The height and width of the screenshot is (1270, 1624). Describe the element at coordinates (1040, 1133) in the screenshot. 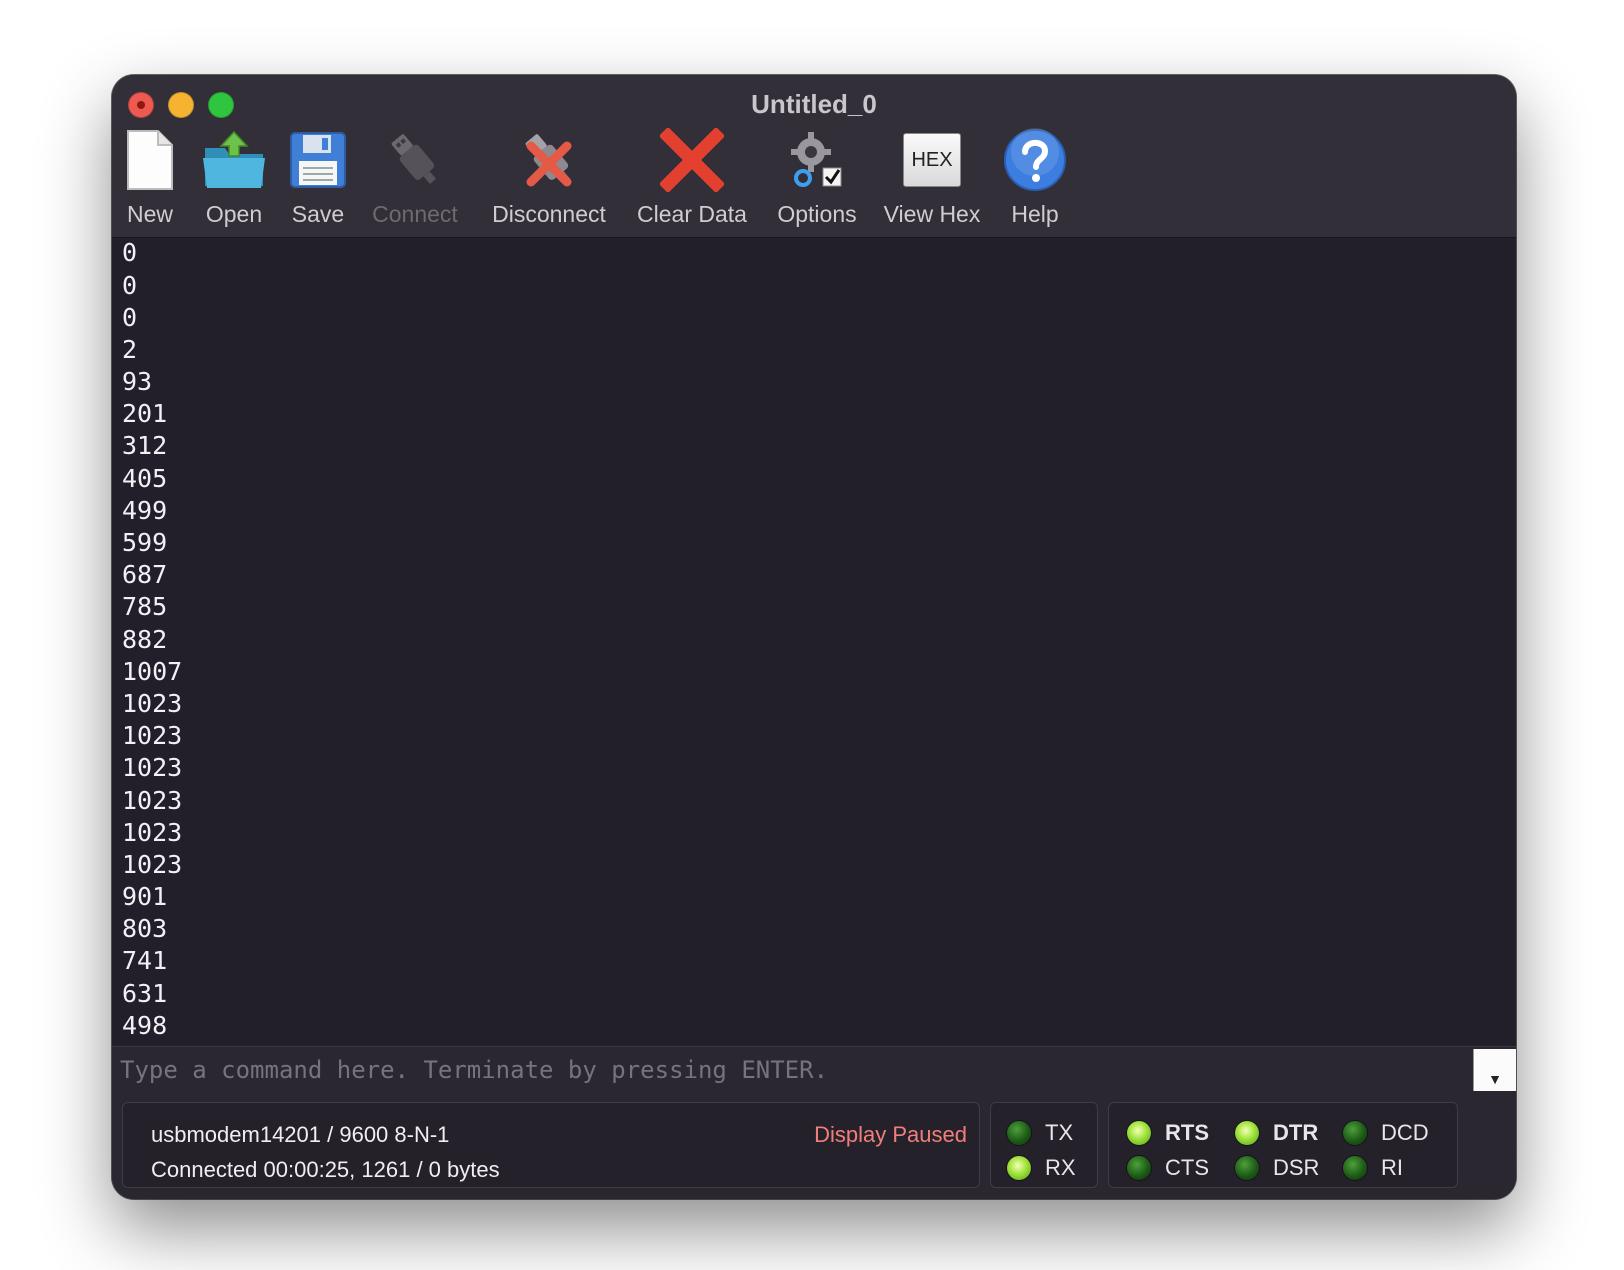

I see `led-tx: TX` at that location.